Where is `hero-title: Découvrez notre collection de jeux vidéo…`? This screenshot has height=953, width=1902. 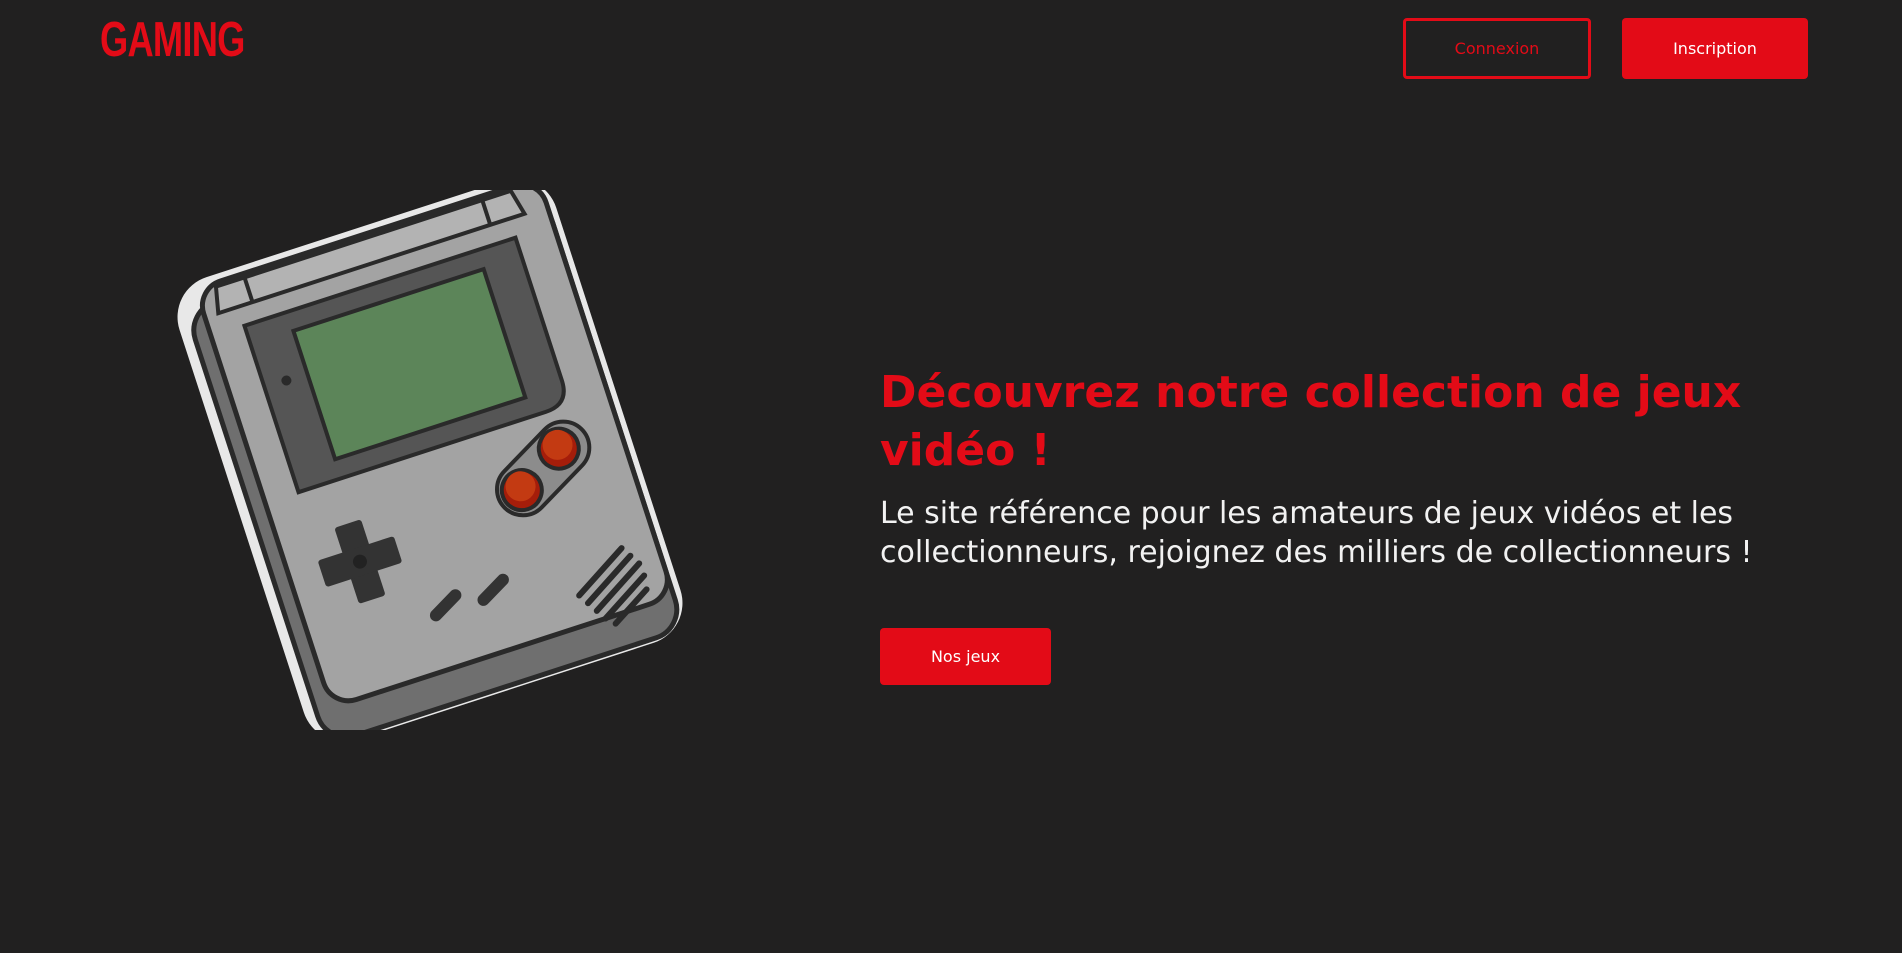 hero-title: Découvrez notre collection de jeux vidéo… is located at coordinates (1311, 421).